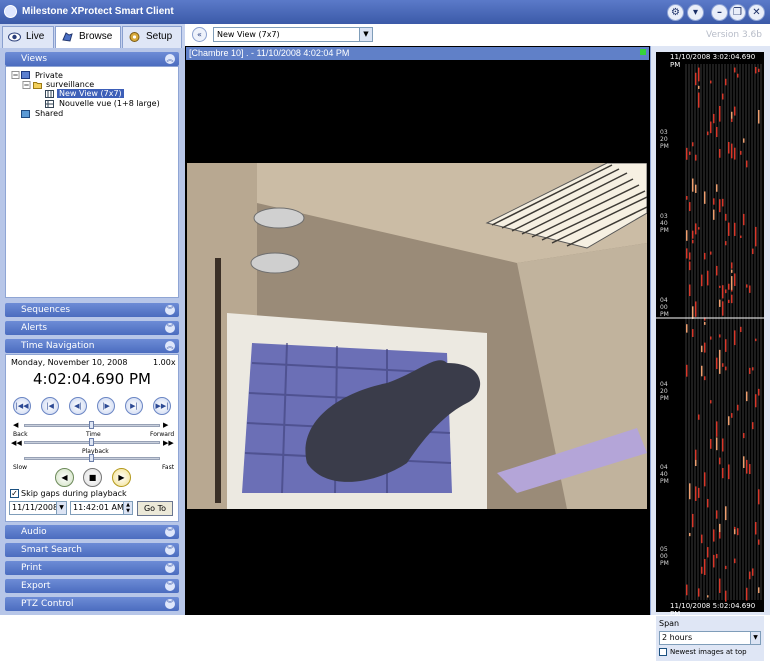 The width and height of the screenshot is (770, 661). I want to click on tree-node-surveillance: surveillance, so click(70, 84).